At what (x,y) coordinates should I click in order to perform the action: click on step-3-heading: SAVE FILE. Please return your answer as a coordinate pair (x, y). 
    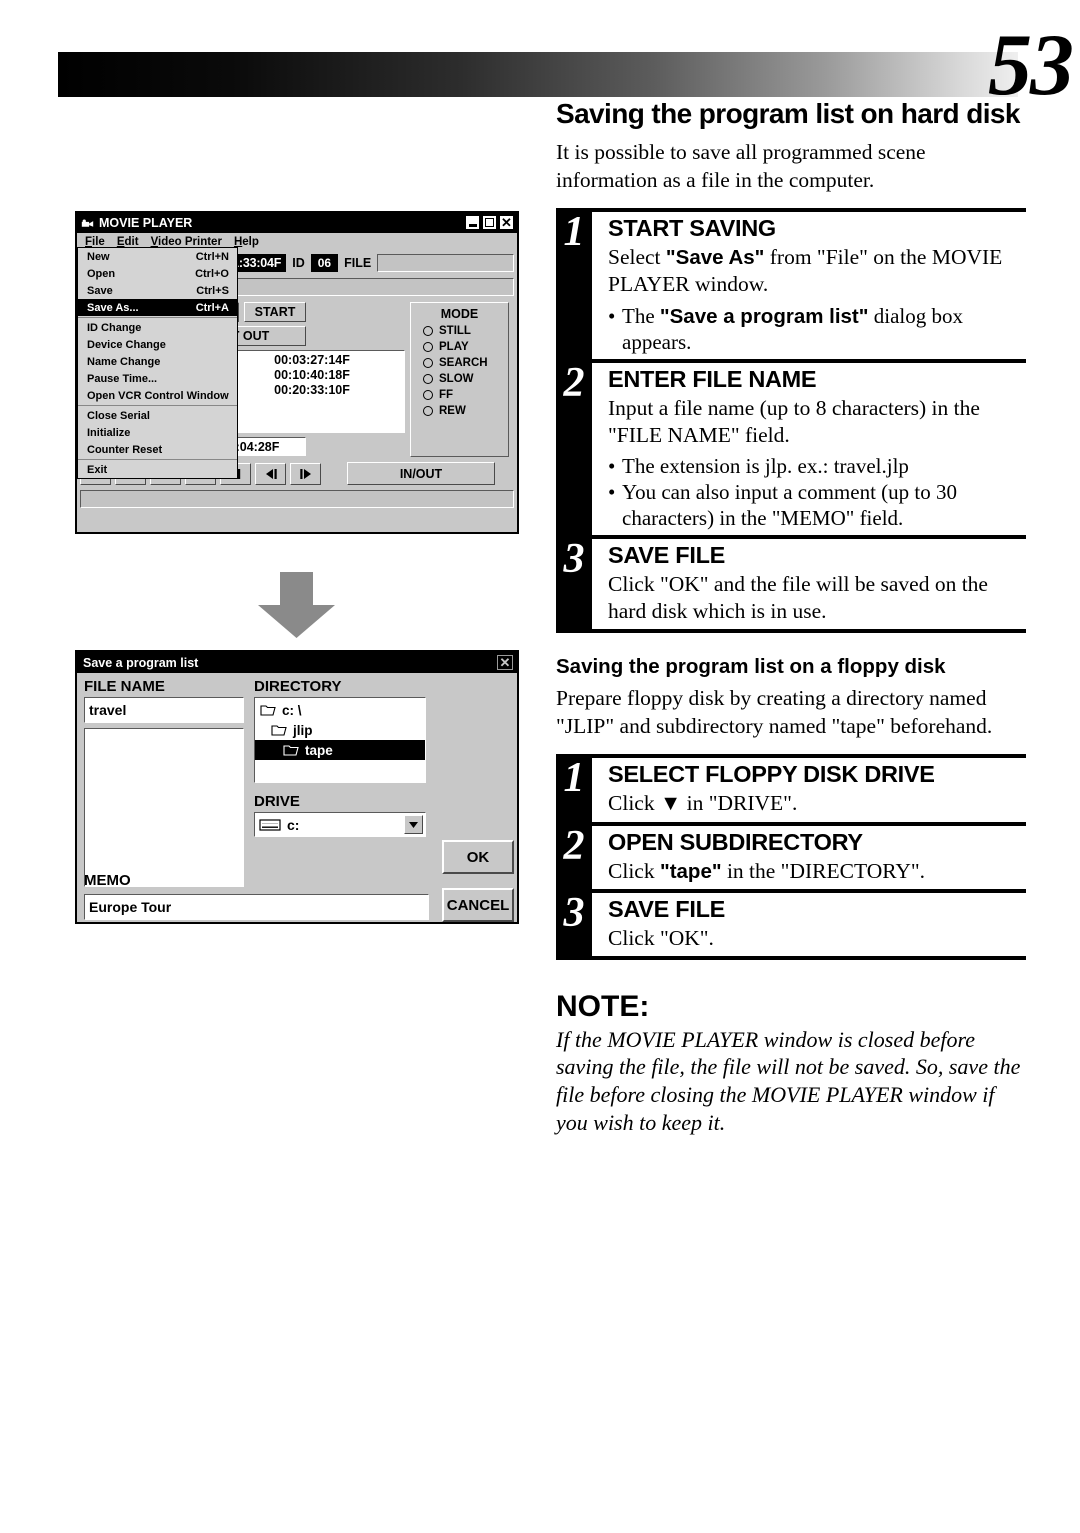
    Looking at the image, I should click on (666, 555).